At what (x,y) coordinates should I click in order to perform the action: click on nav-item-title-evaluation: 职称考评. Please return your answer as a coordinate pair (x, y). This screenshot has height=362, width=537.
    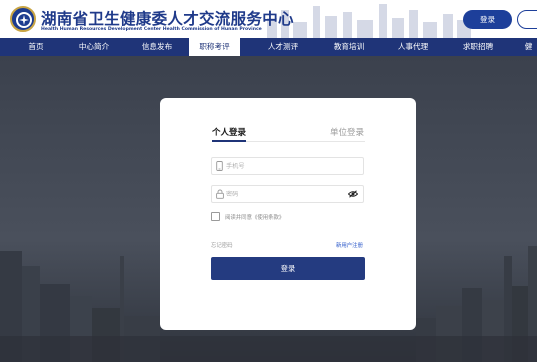
    Looking at the image, I should click on (214, 47).